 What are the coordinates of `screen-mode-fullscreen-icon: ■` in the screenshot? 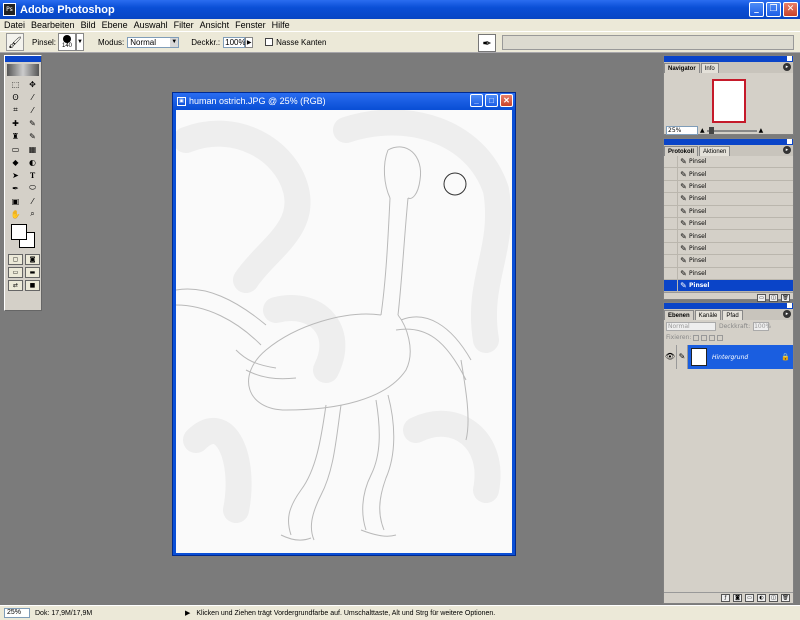 It's located at (32, 285).